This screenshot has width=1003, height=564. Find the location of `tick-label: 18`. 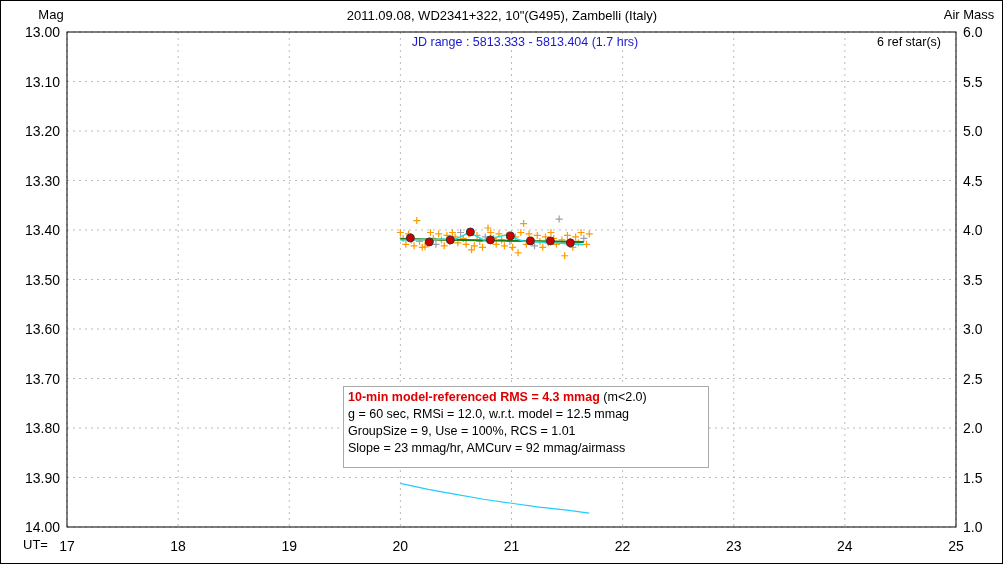

tick-label: 18 is located at coordinates (178, 546).